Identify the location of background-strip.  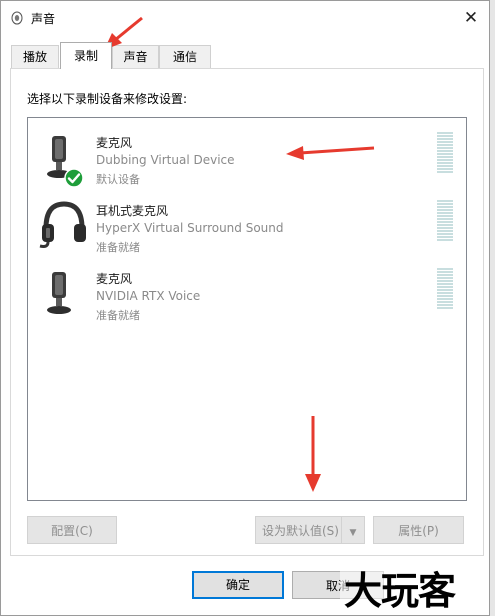
(492, 308).